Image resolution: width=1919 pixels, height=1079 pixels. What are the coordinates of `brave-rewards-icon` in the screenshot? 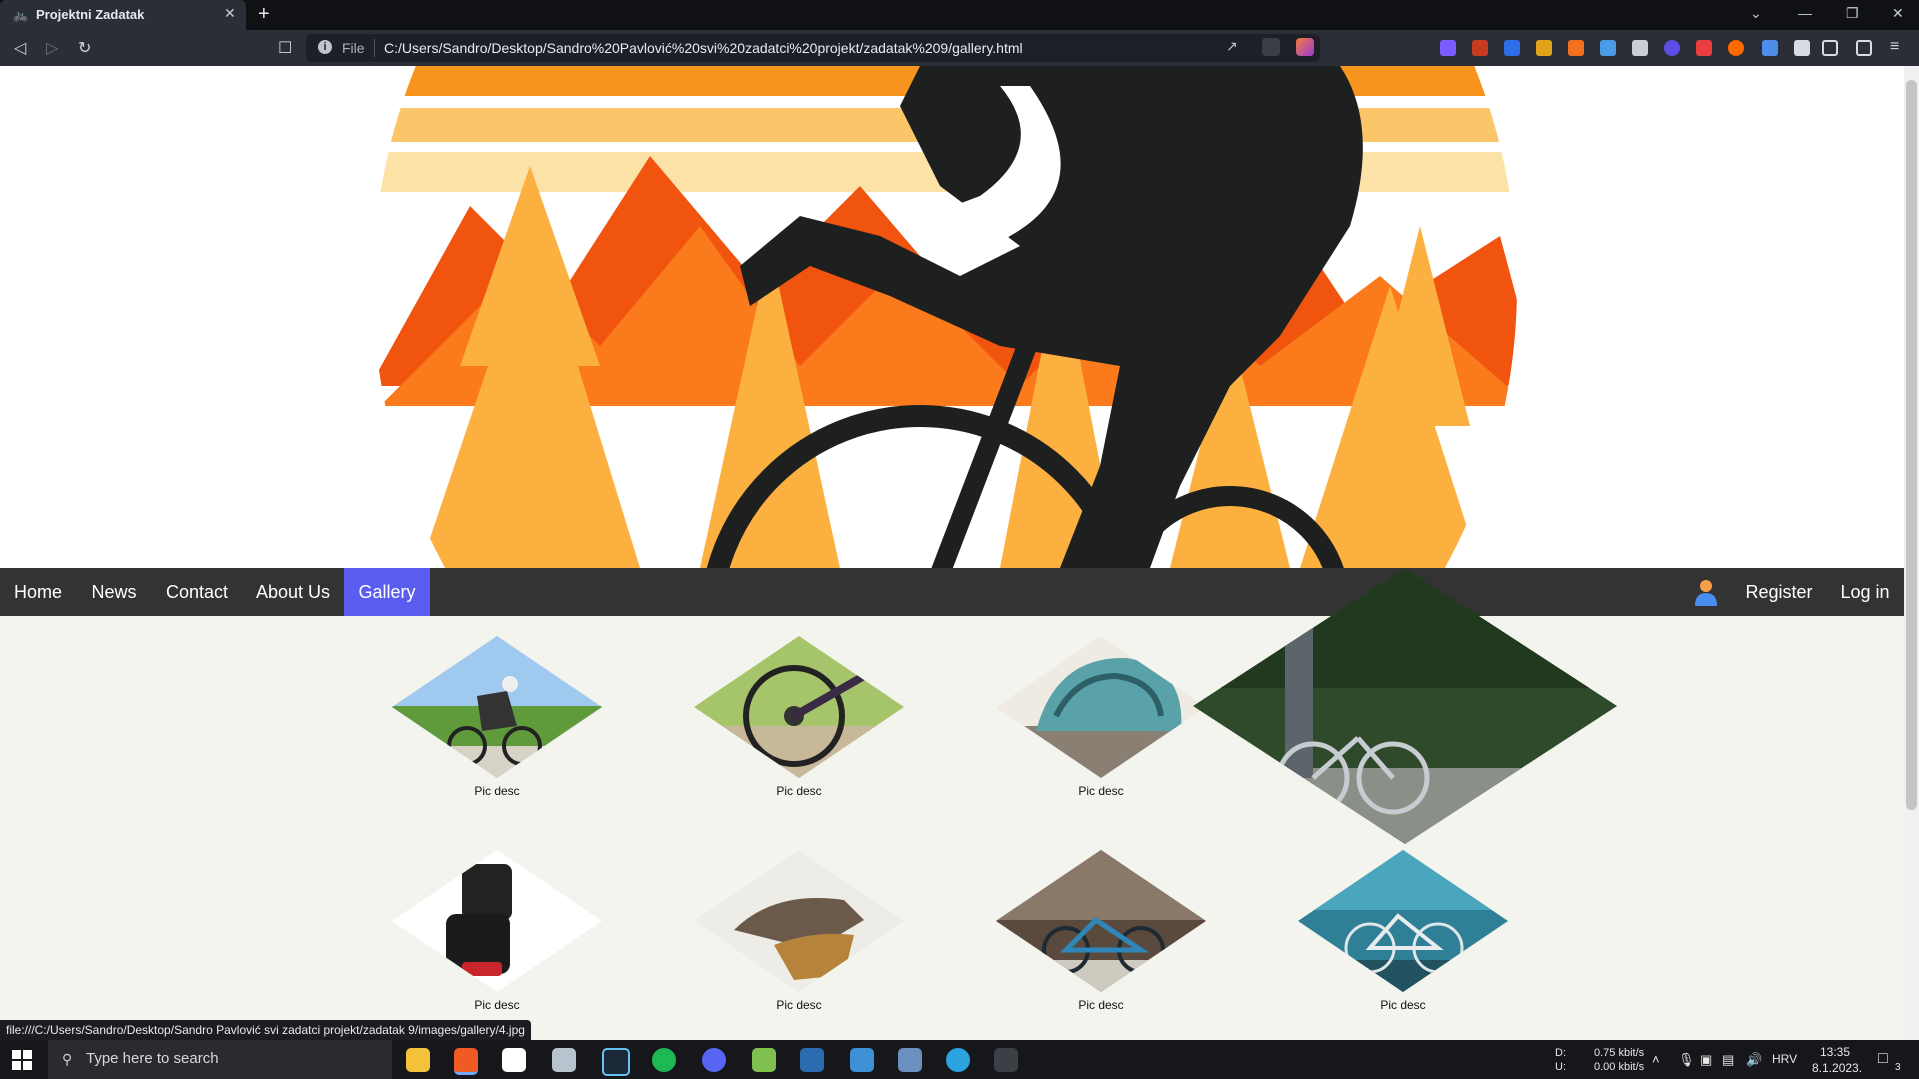 It's located at (1305, 47).